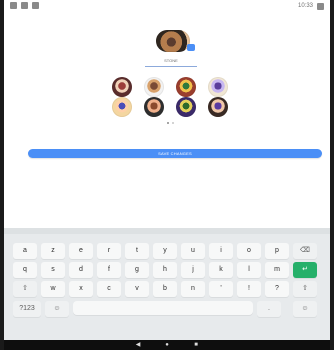  I want to click on backspace-key: ⌫, so click(305, 251).